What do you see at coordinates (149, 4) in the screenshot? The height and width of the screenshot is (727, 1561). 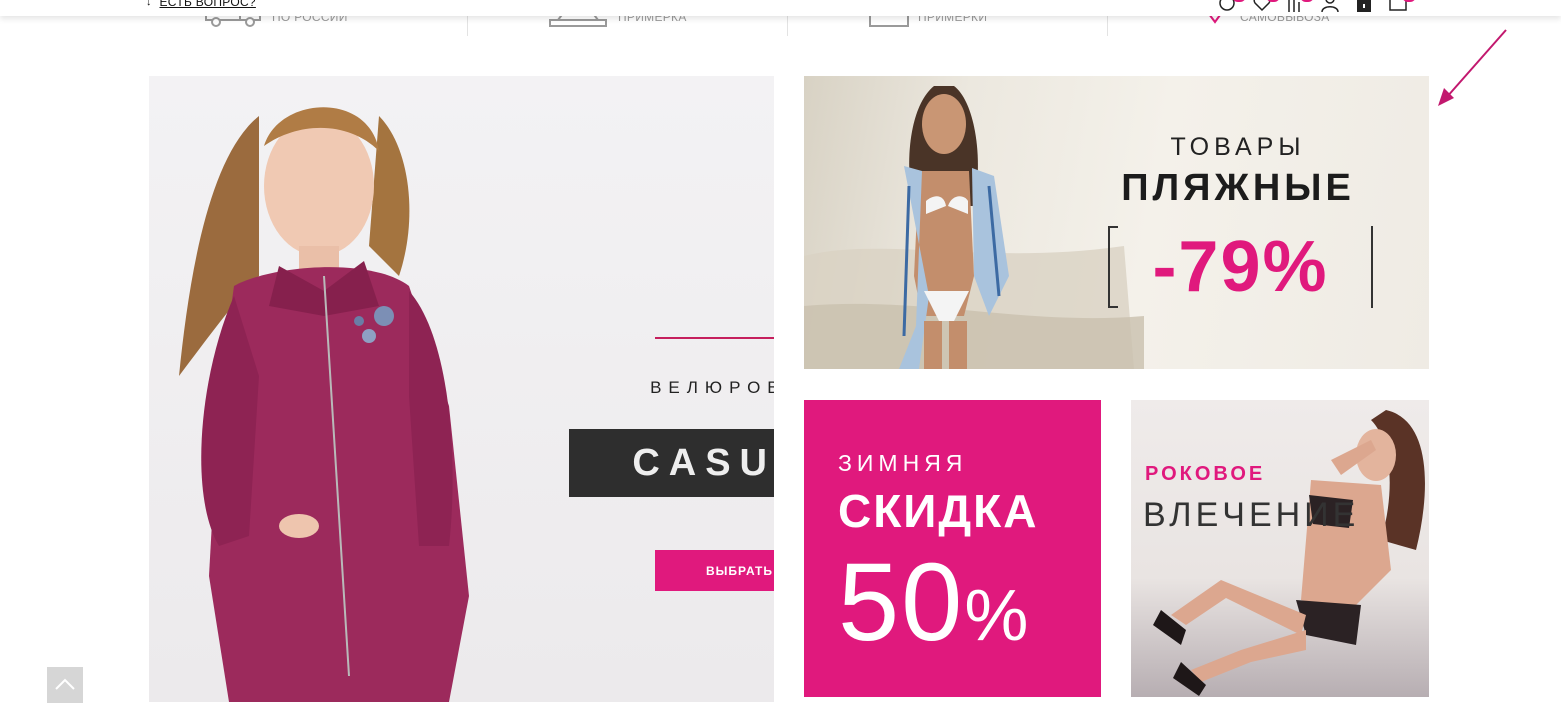 I see `arrow-down-icon: ↓` at bounding box center [149, 4].